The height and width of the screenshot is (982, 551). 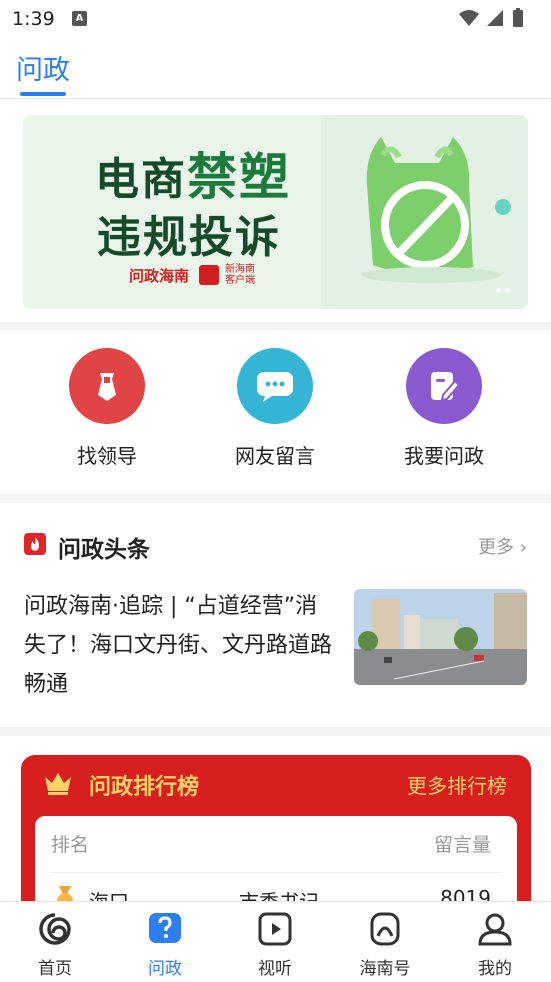 I want to click on tab-profile: 我的, so click(x=495, y=945).